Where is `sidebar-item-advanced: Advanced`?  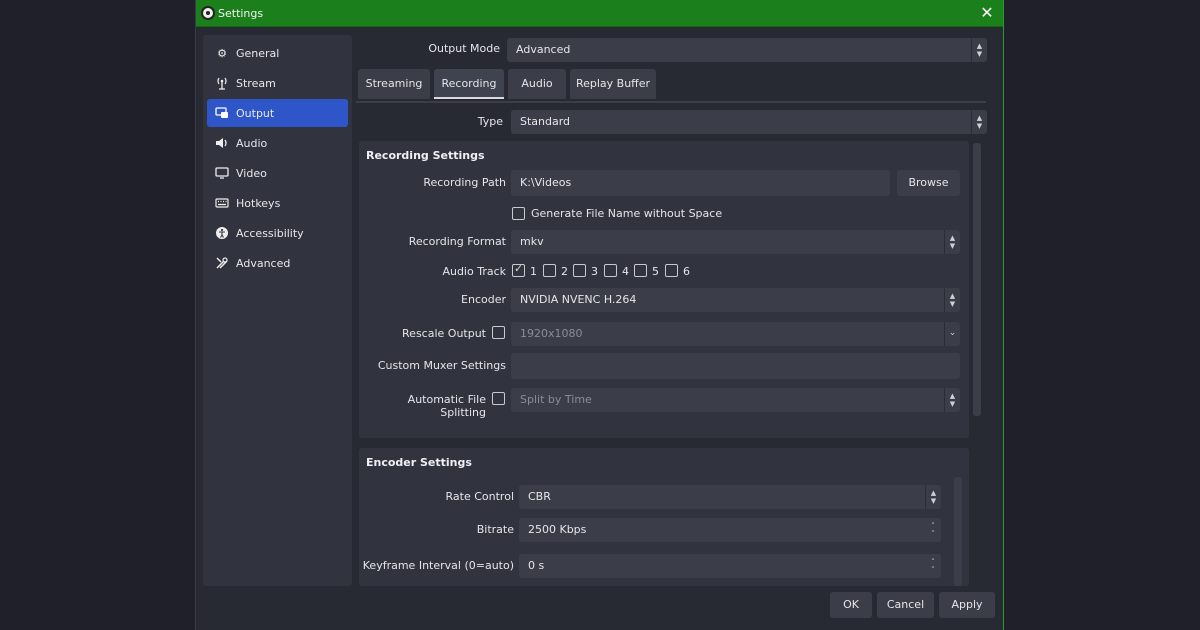
sidebar-item-advanced: Advanced is located at coordinates (277, 263).